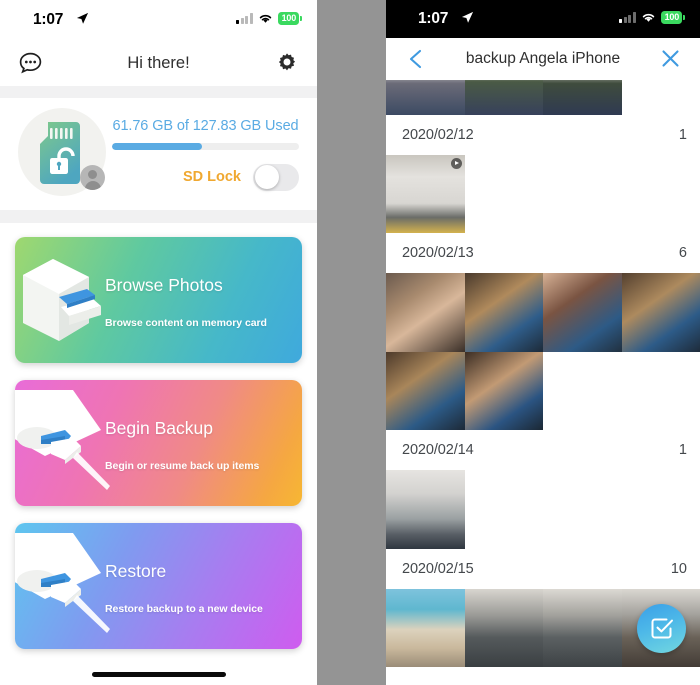  I want to click on left-nav-bar: Hi there!, so click(158, 63).